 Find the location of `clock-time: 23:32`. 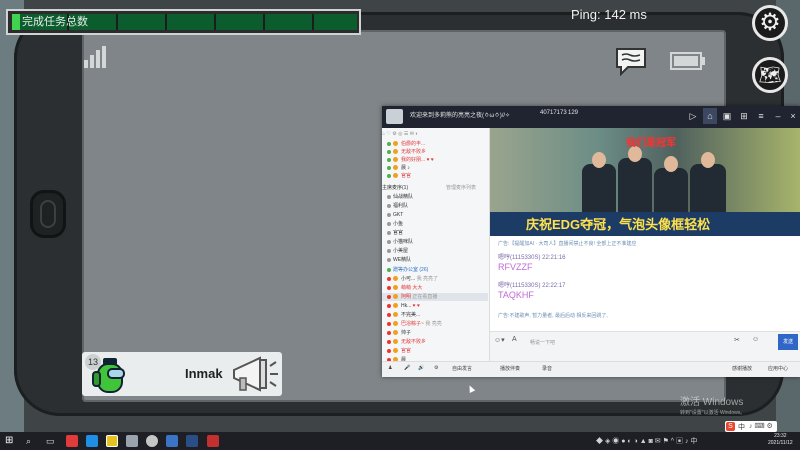

clock-time: 23:32 is located at coordinates (780, 436).